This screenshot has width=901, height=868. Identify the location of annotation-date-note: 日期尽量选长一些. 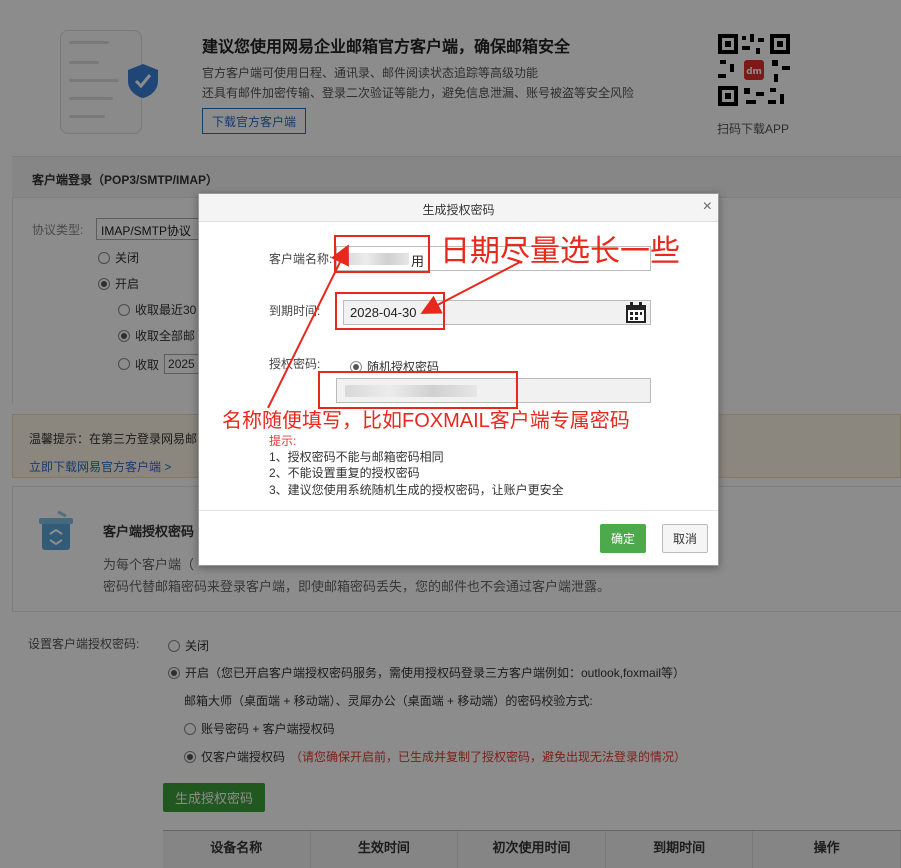
(560, 251).